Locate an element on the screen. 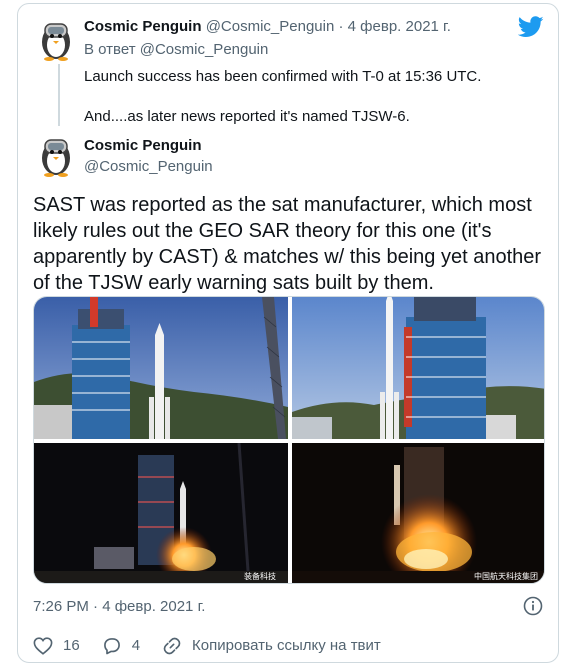  reply-icon is located at coordinates (111, 646).